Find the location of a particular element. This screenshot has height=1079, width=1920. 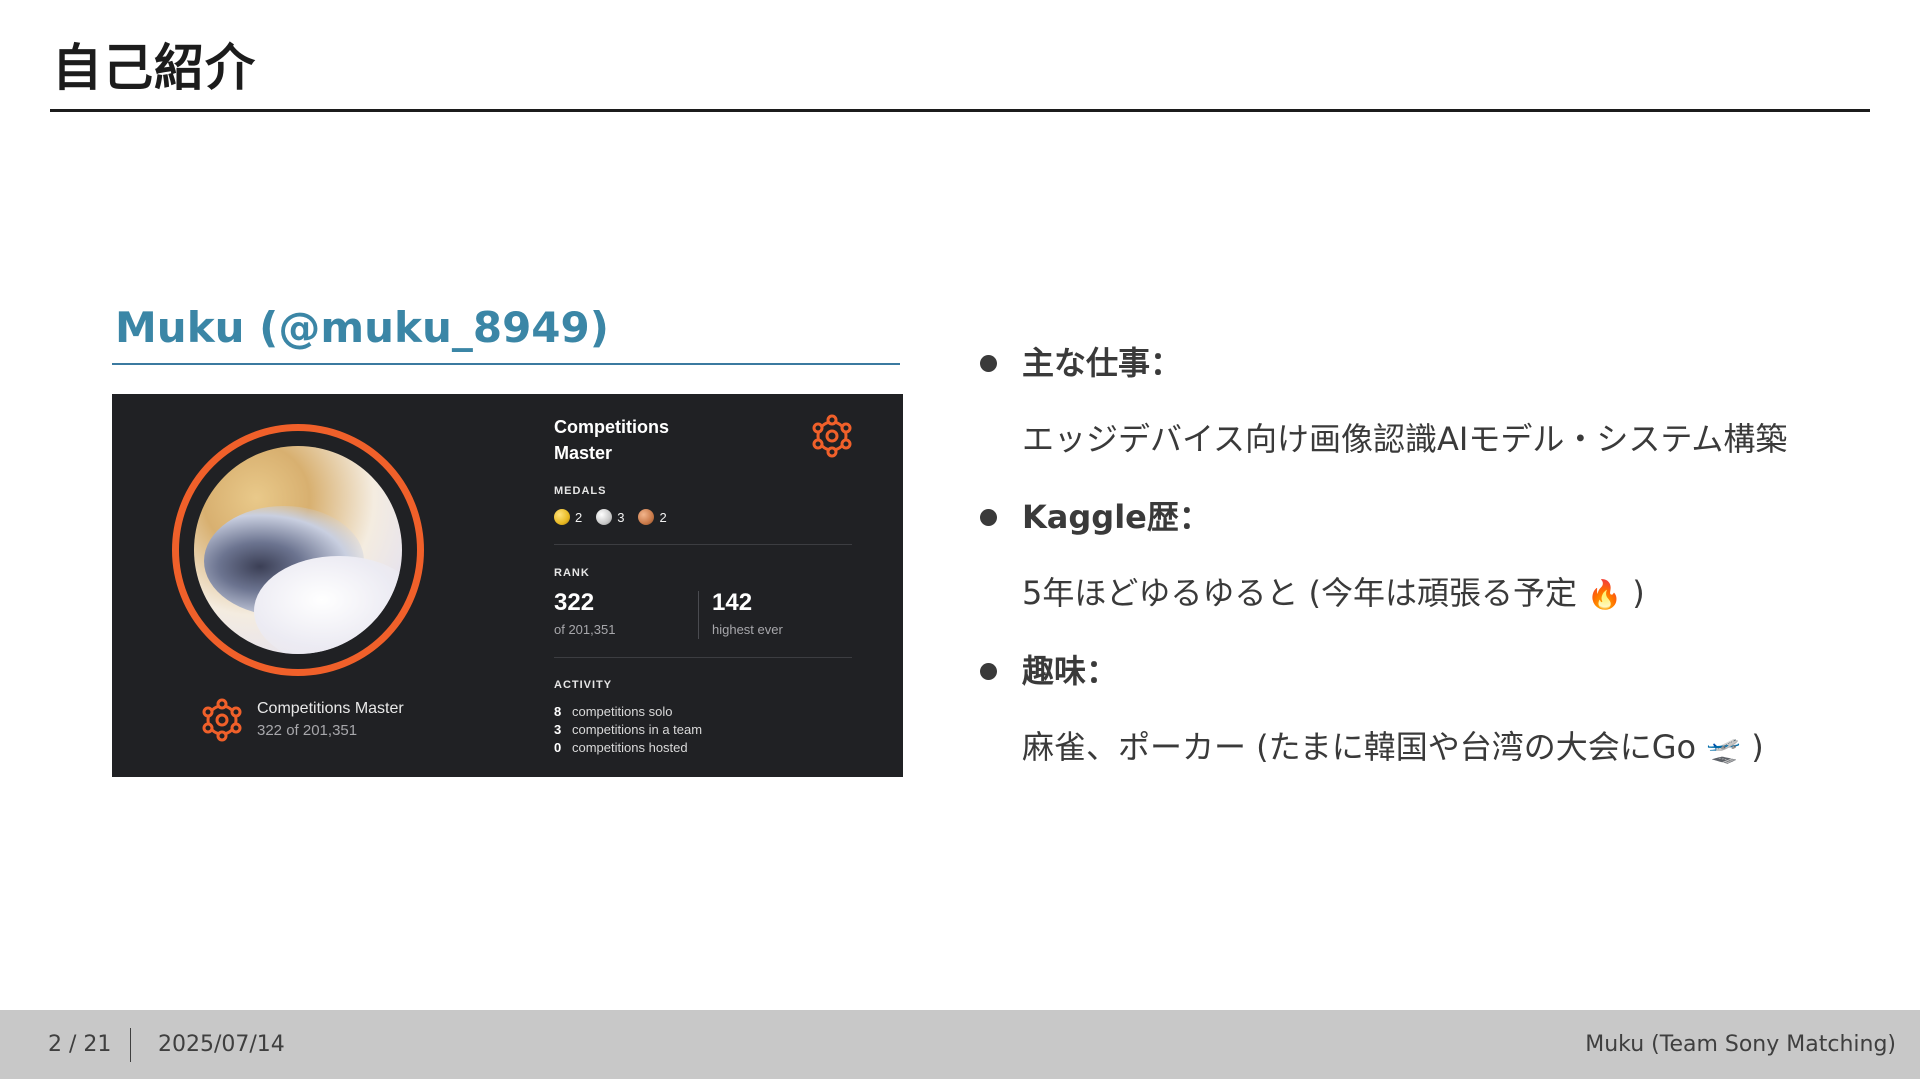

bullet-body-text: 麻雀、ポーカー (たまに韓国や台湾の大会にGo is located at coordinates (1359, 747).